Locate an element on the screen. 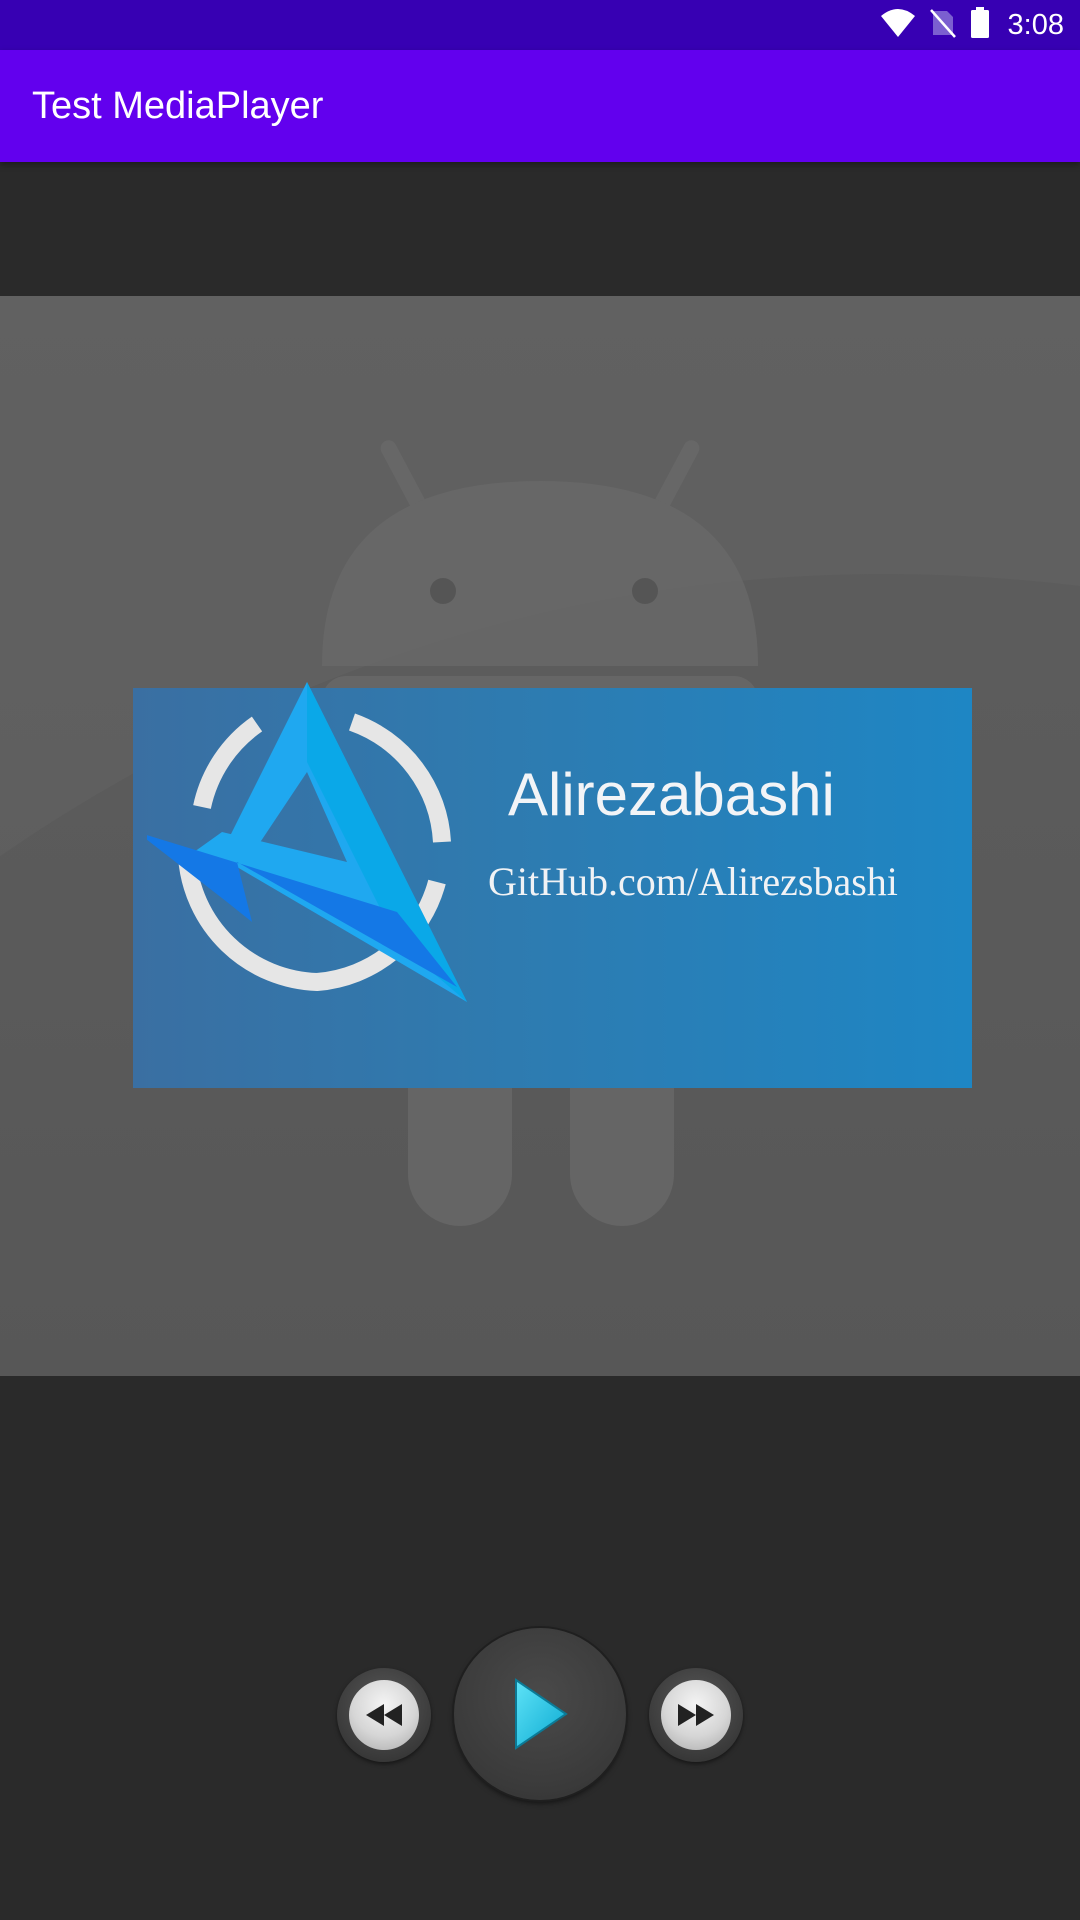 This screenshot has height=1920, width=1080. fast-forward-icon is located at coordinates (696, 1715).